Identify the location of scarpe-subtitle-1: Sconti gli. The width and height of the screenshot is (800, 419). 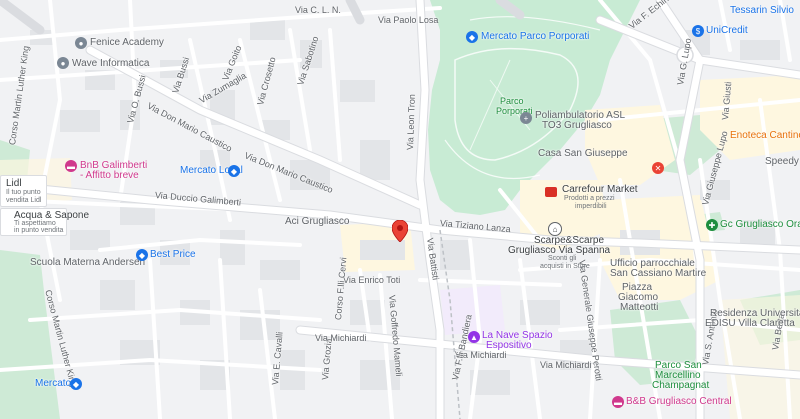
(562, 258).